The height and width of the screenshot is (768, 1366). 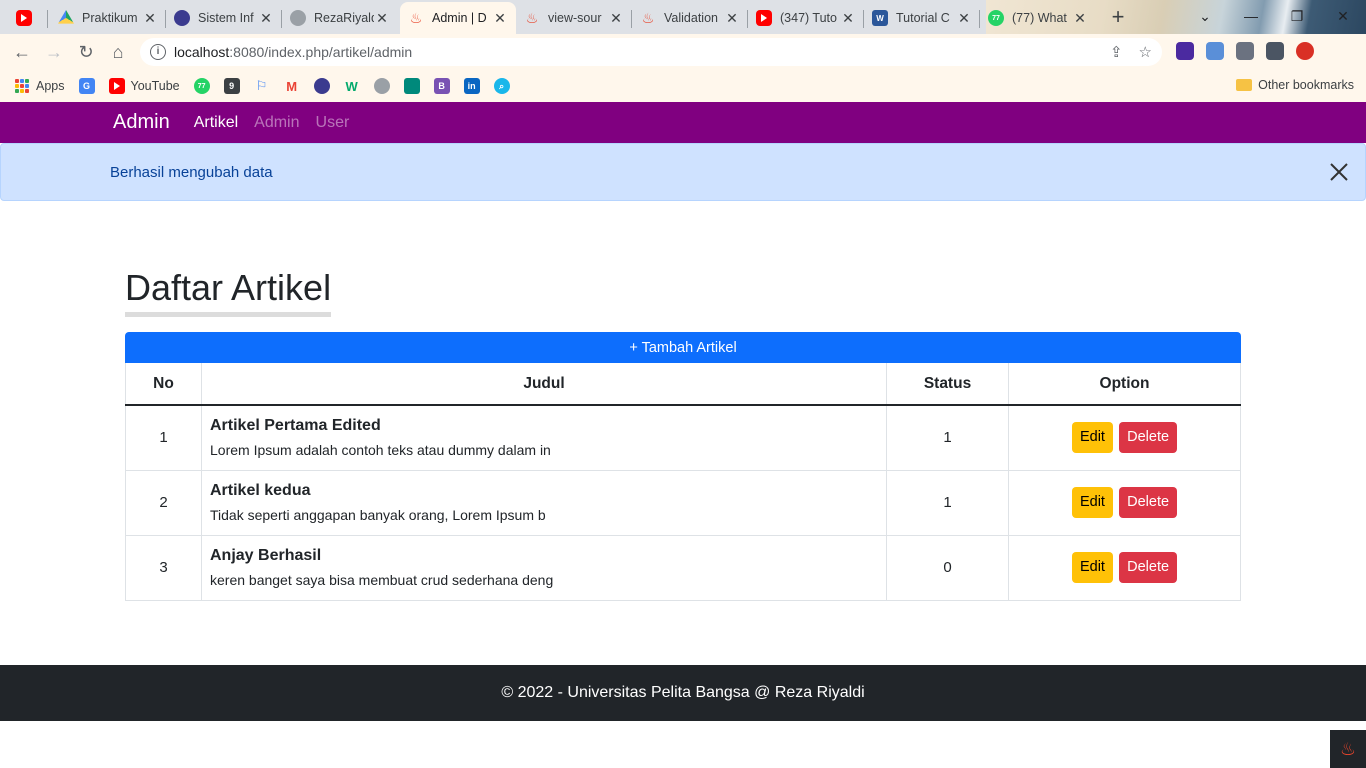 I want to click on tab-9: 77 (77) What ✕, so click(x=1038, y=18).